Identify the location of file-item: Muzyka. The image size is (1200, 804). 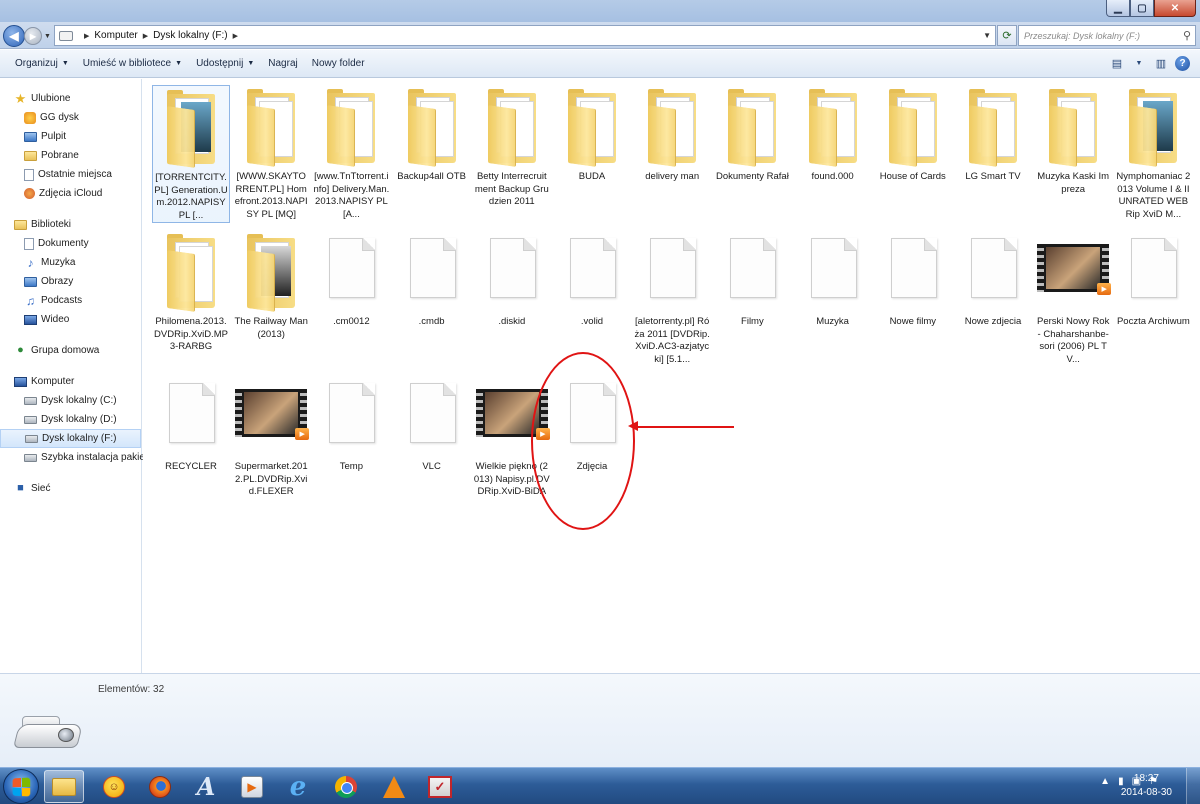
(833, 279).